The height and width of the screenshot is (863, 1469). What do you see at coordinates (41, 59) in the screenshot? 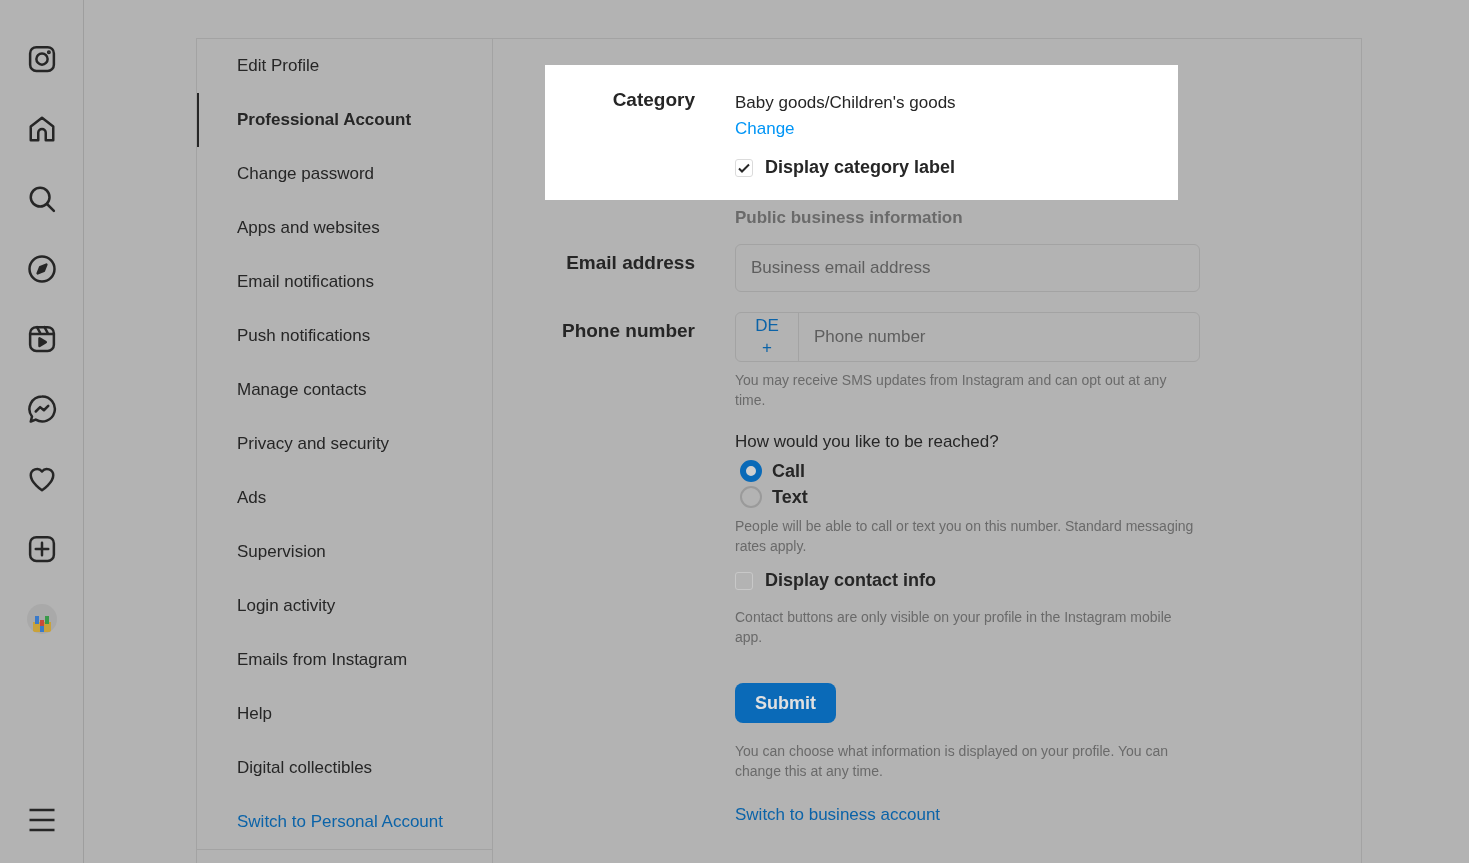
I see `camera-logo-icon` at bounding box center [41, 59].